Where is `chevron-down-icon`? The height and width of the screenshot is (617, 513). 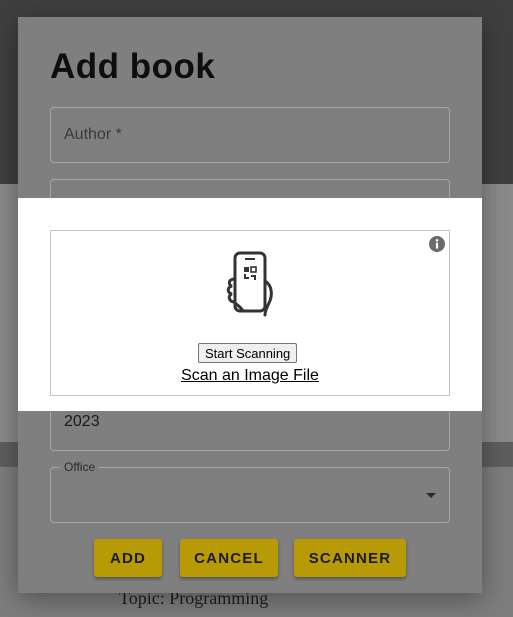
chevron-down-icon is located at coordinates (431, 495).